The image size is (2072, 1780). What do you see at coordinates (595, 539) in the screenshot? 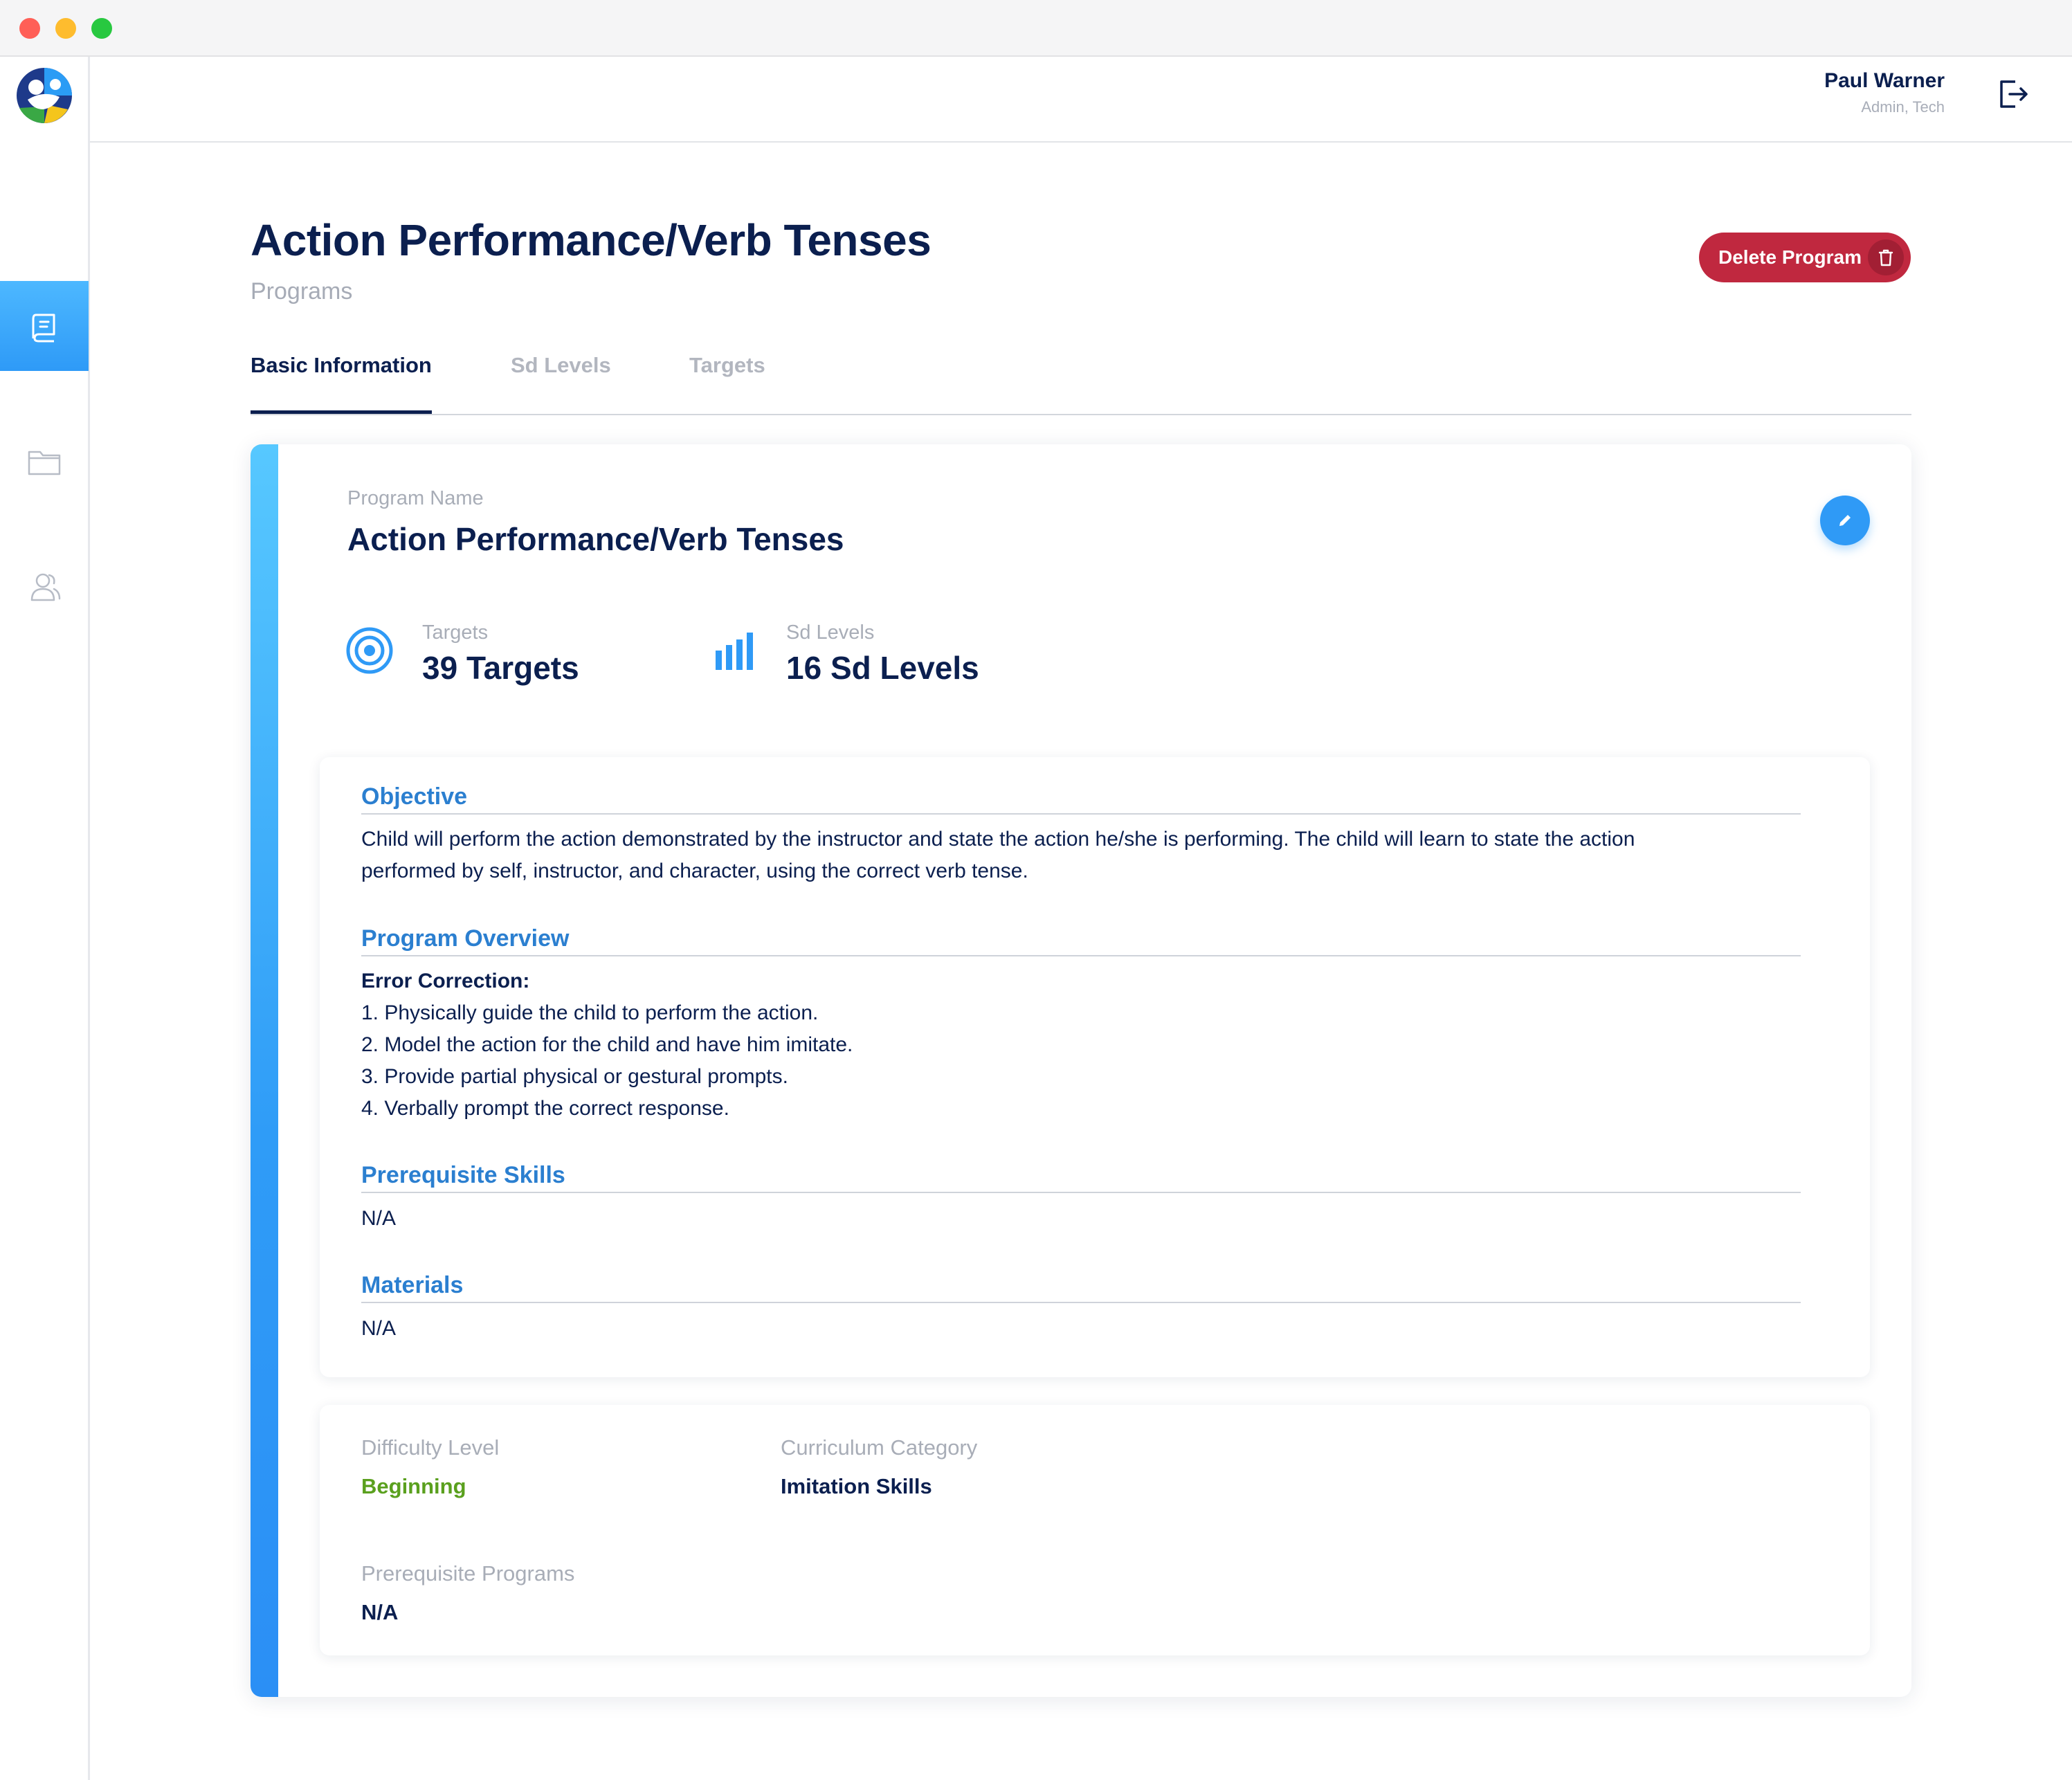
I see `program-name: Action Performance/Verb Tenses` at bounding box center [595, 539].